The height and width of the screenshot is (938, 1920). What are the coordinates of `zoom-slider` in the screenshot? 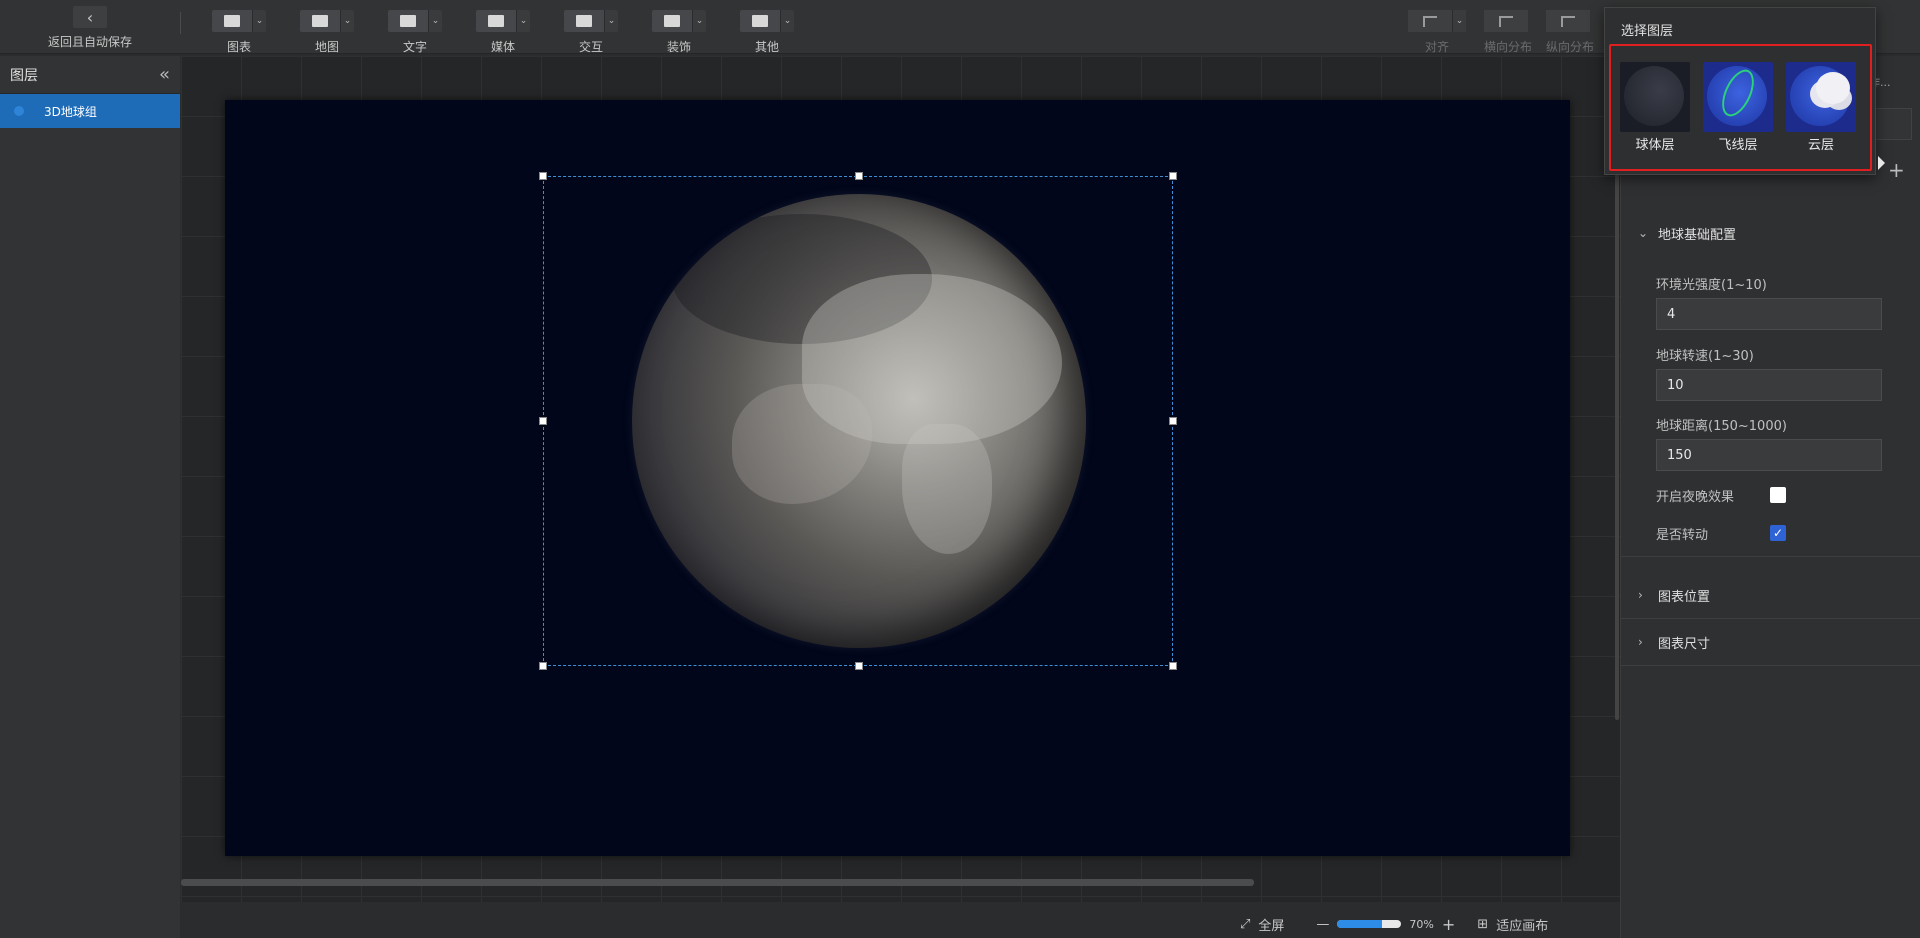 It's located at (1369, 924).